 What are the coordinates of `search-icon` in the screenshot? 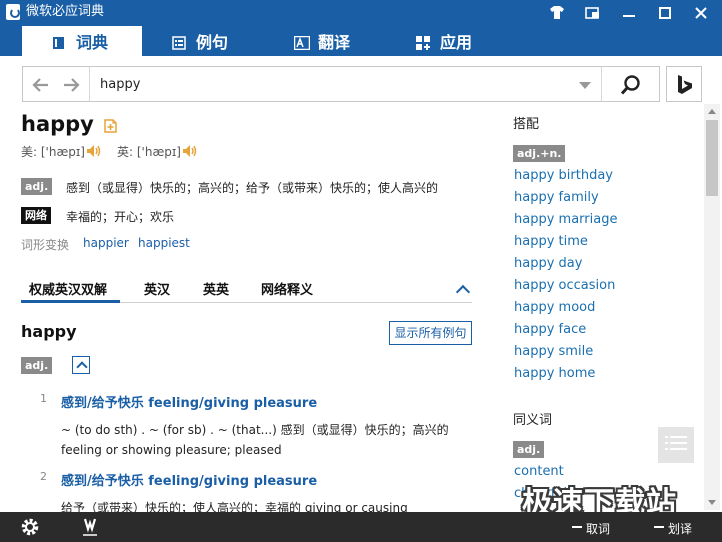 It's located at (630, 85).